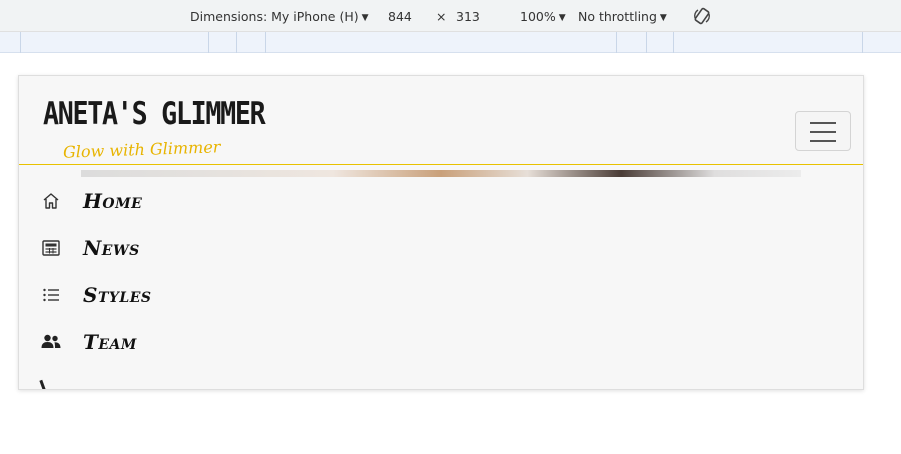 This screenshot has height=454, width=901. What do you see at coordinates (154, 114) in the screenshot?
I see `brand-title: ANETA'S GLIMMER` at bounding box center [154, 114].